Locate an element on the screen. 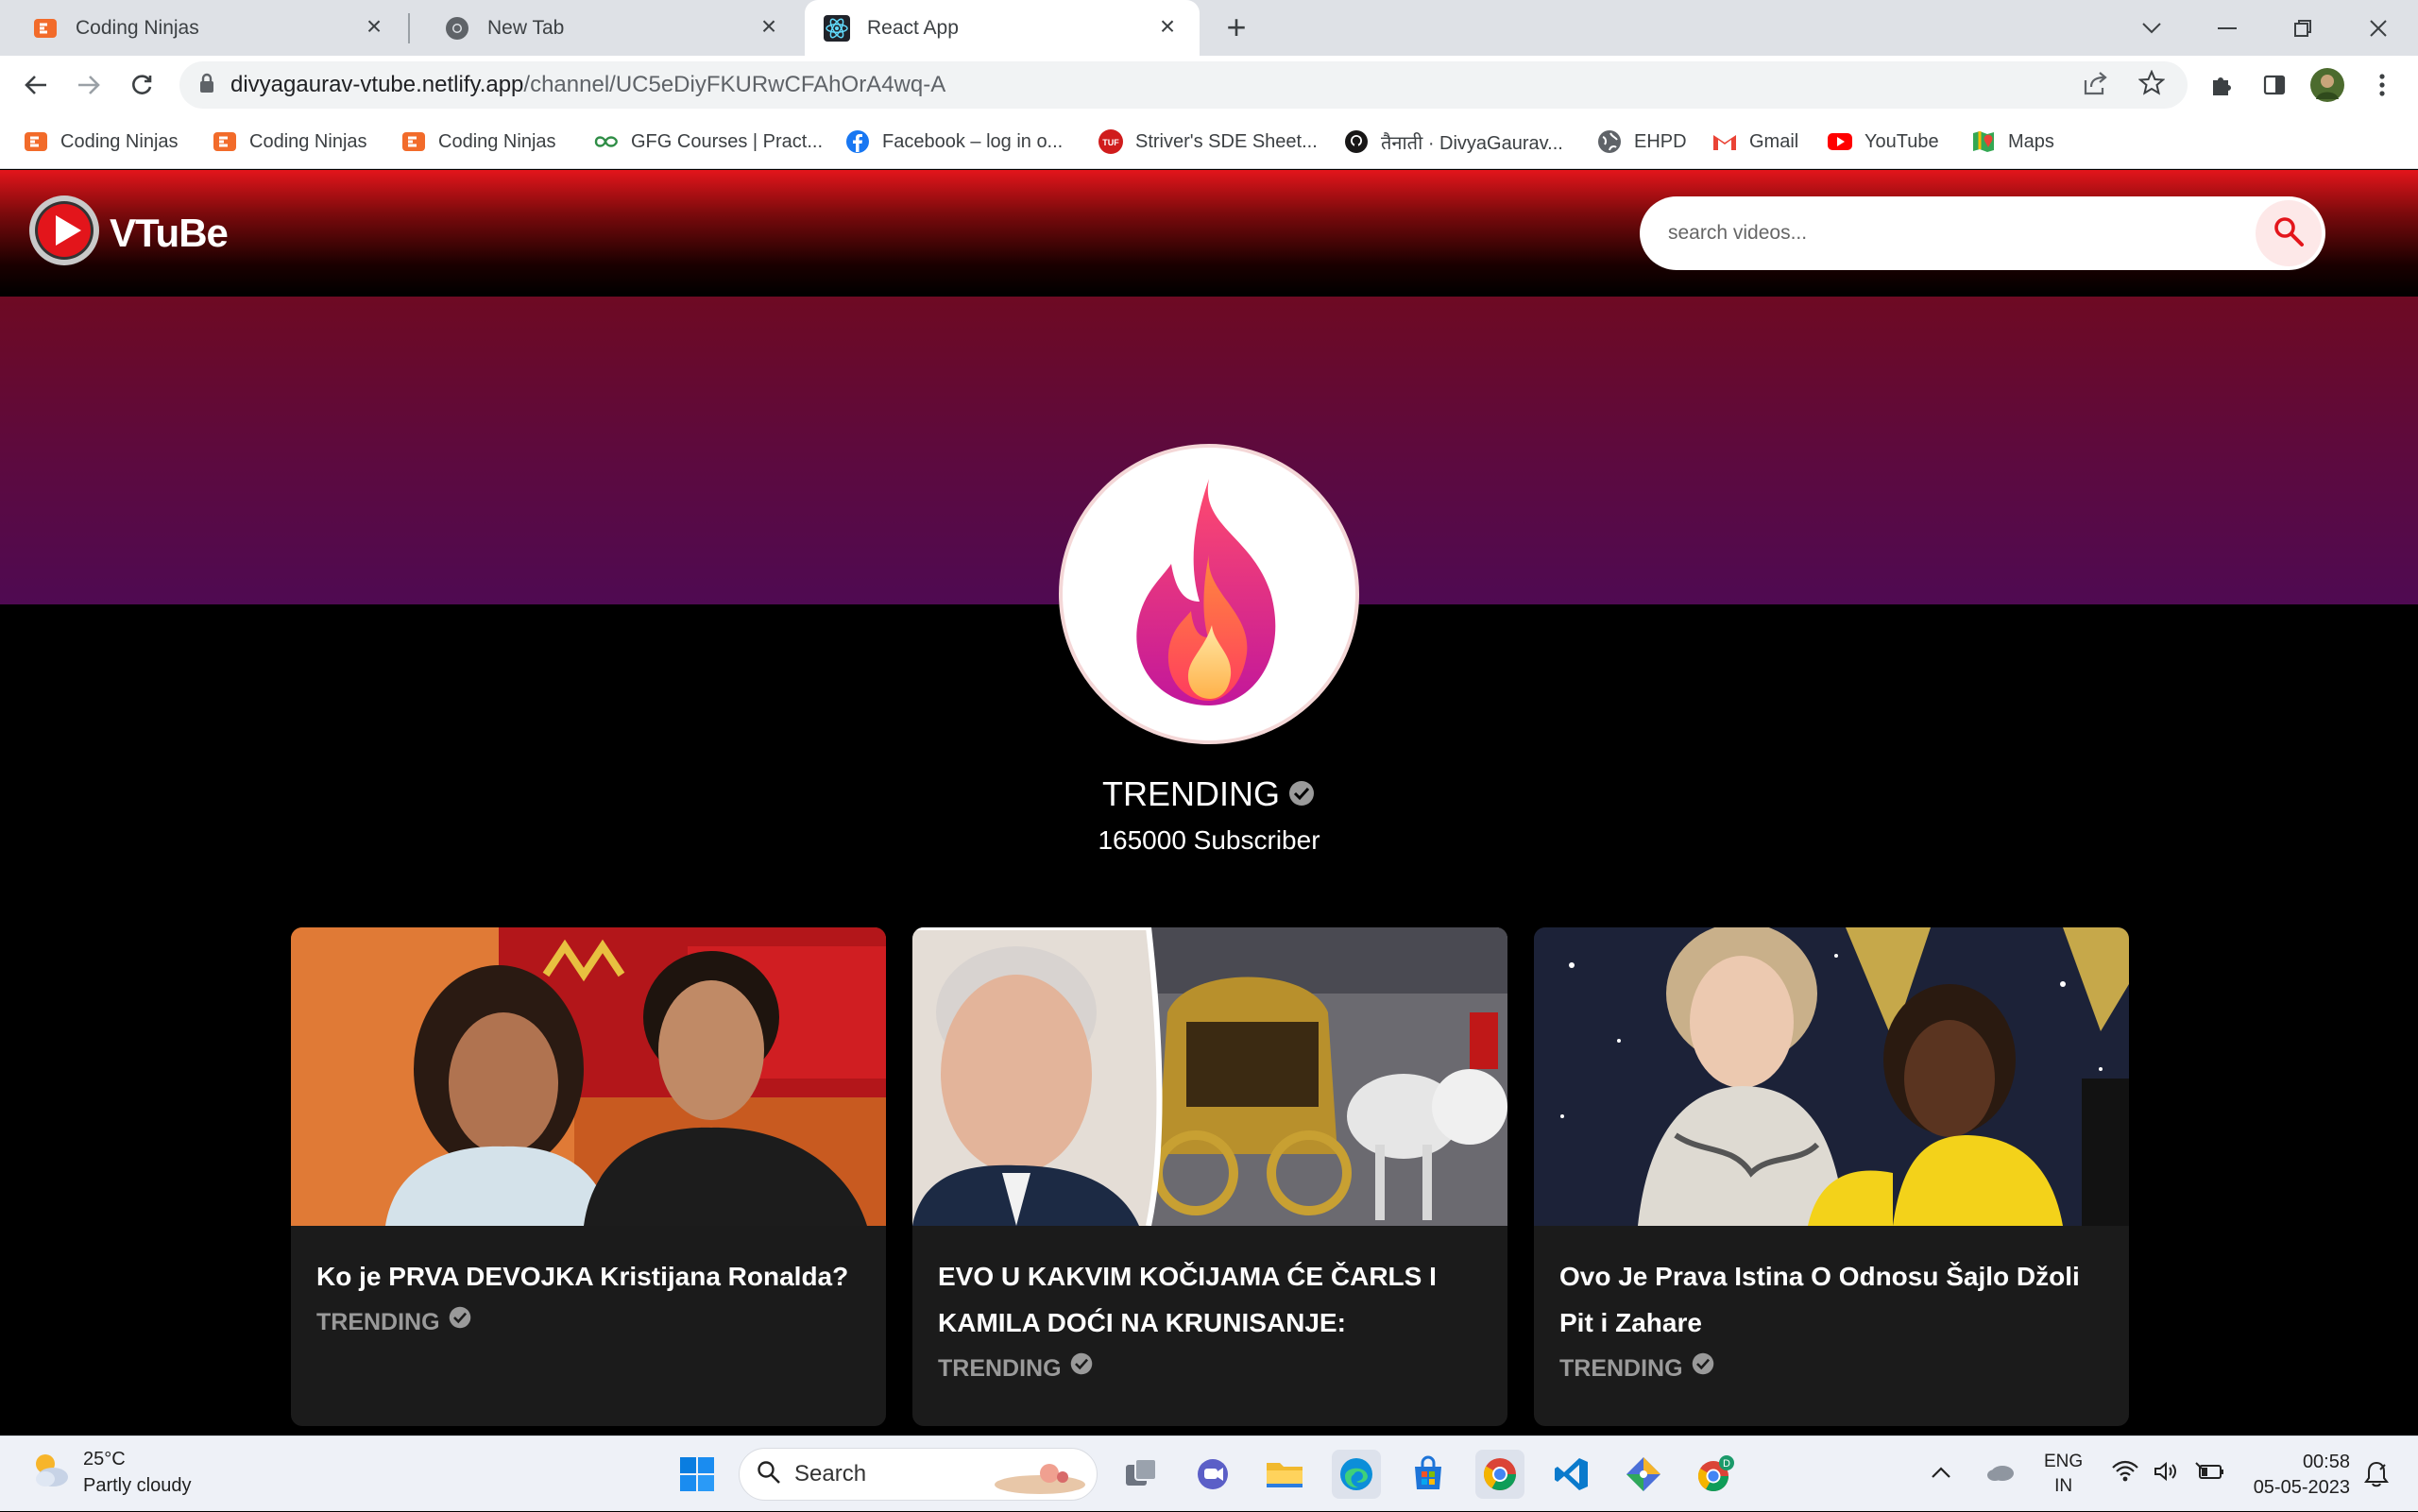  video-title: Ko je PRVA DEVOJKA Kristijana Ronalda? is located at coordinates (590, 1276).